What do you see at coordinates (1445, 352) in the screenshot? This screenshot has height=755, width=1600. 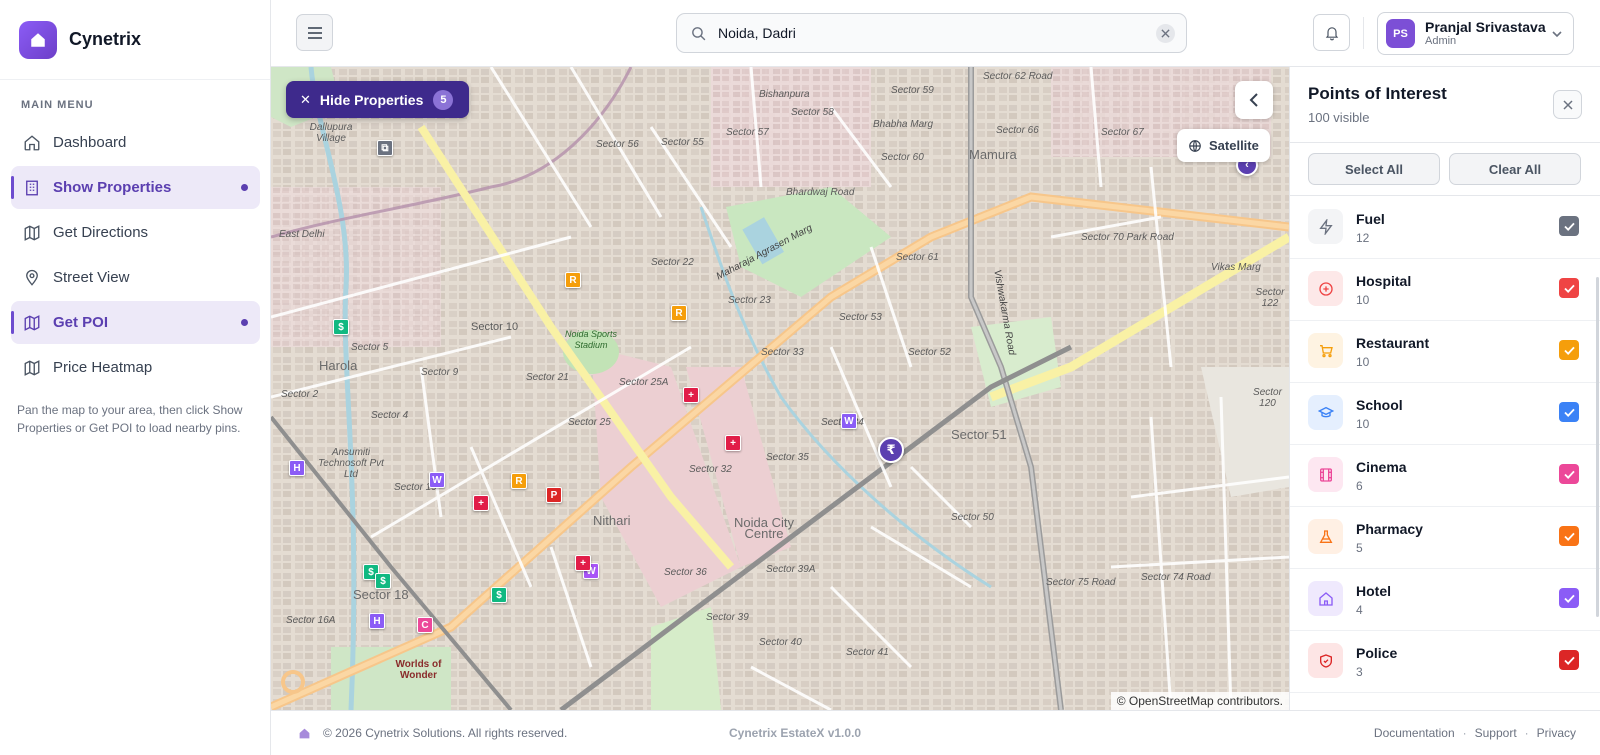 I see `poi-category-restaurant: Restaurant 10` at bounding box center [1445, 352].